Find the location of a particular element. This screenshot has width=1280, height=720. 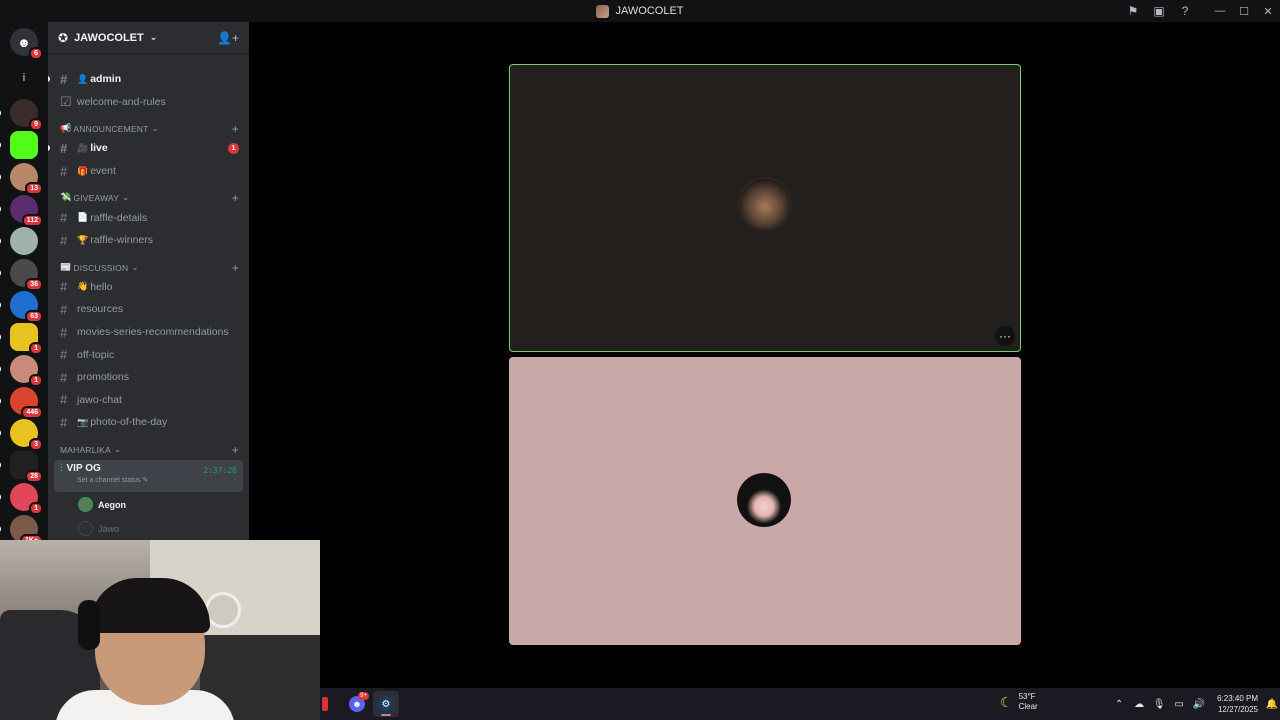

voice-user-jawo: Jawo is located at coordinates (148, 529).